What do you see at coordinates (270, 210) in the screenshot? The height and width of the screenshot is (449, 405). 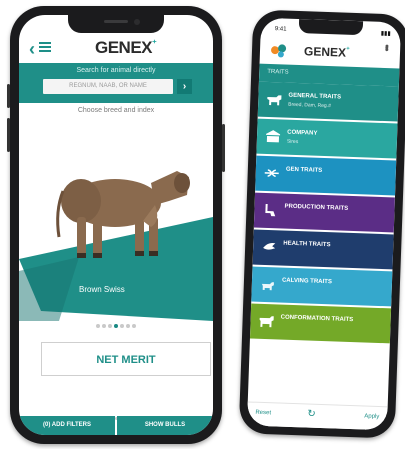 I see `milking-icon` at bounding box center [270, 210].